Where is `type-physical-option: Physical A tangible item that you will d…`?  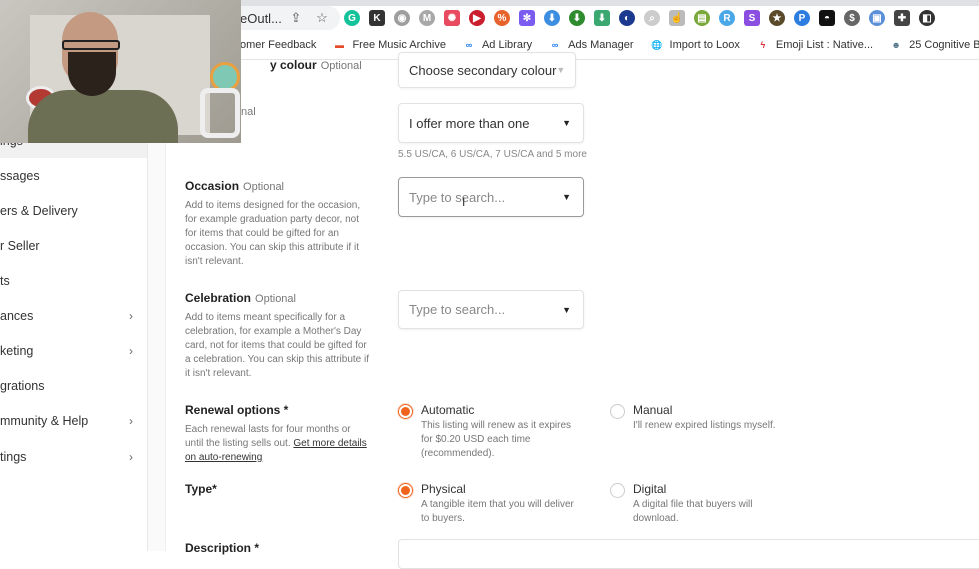 type-physical-option: Physical A tangible item that you will d… is located at coordinates (489, 504).